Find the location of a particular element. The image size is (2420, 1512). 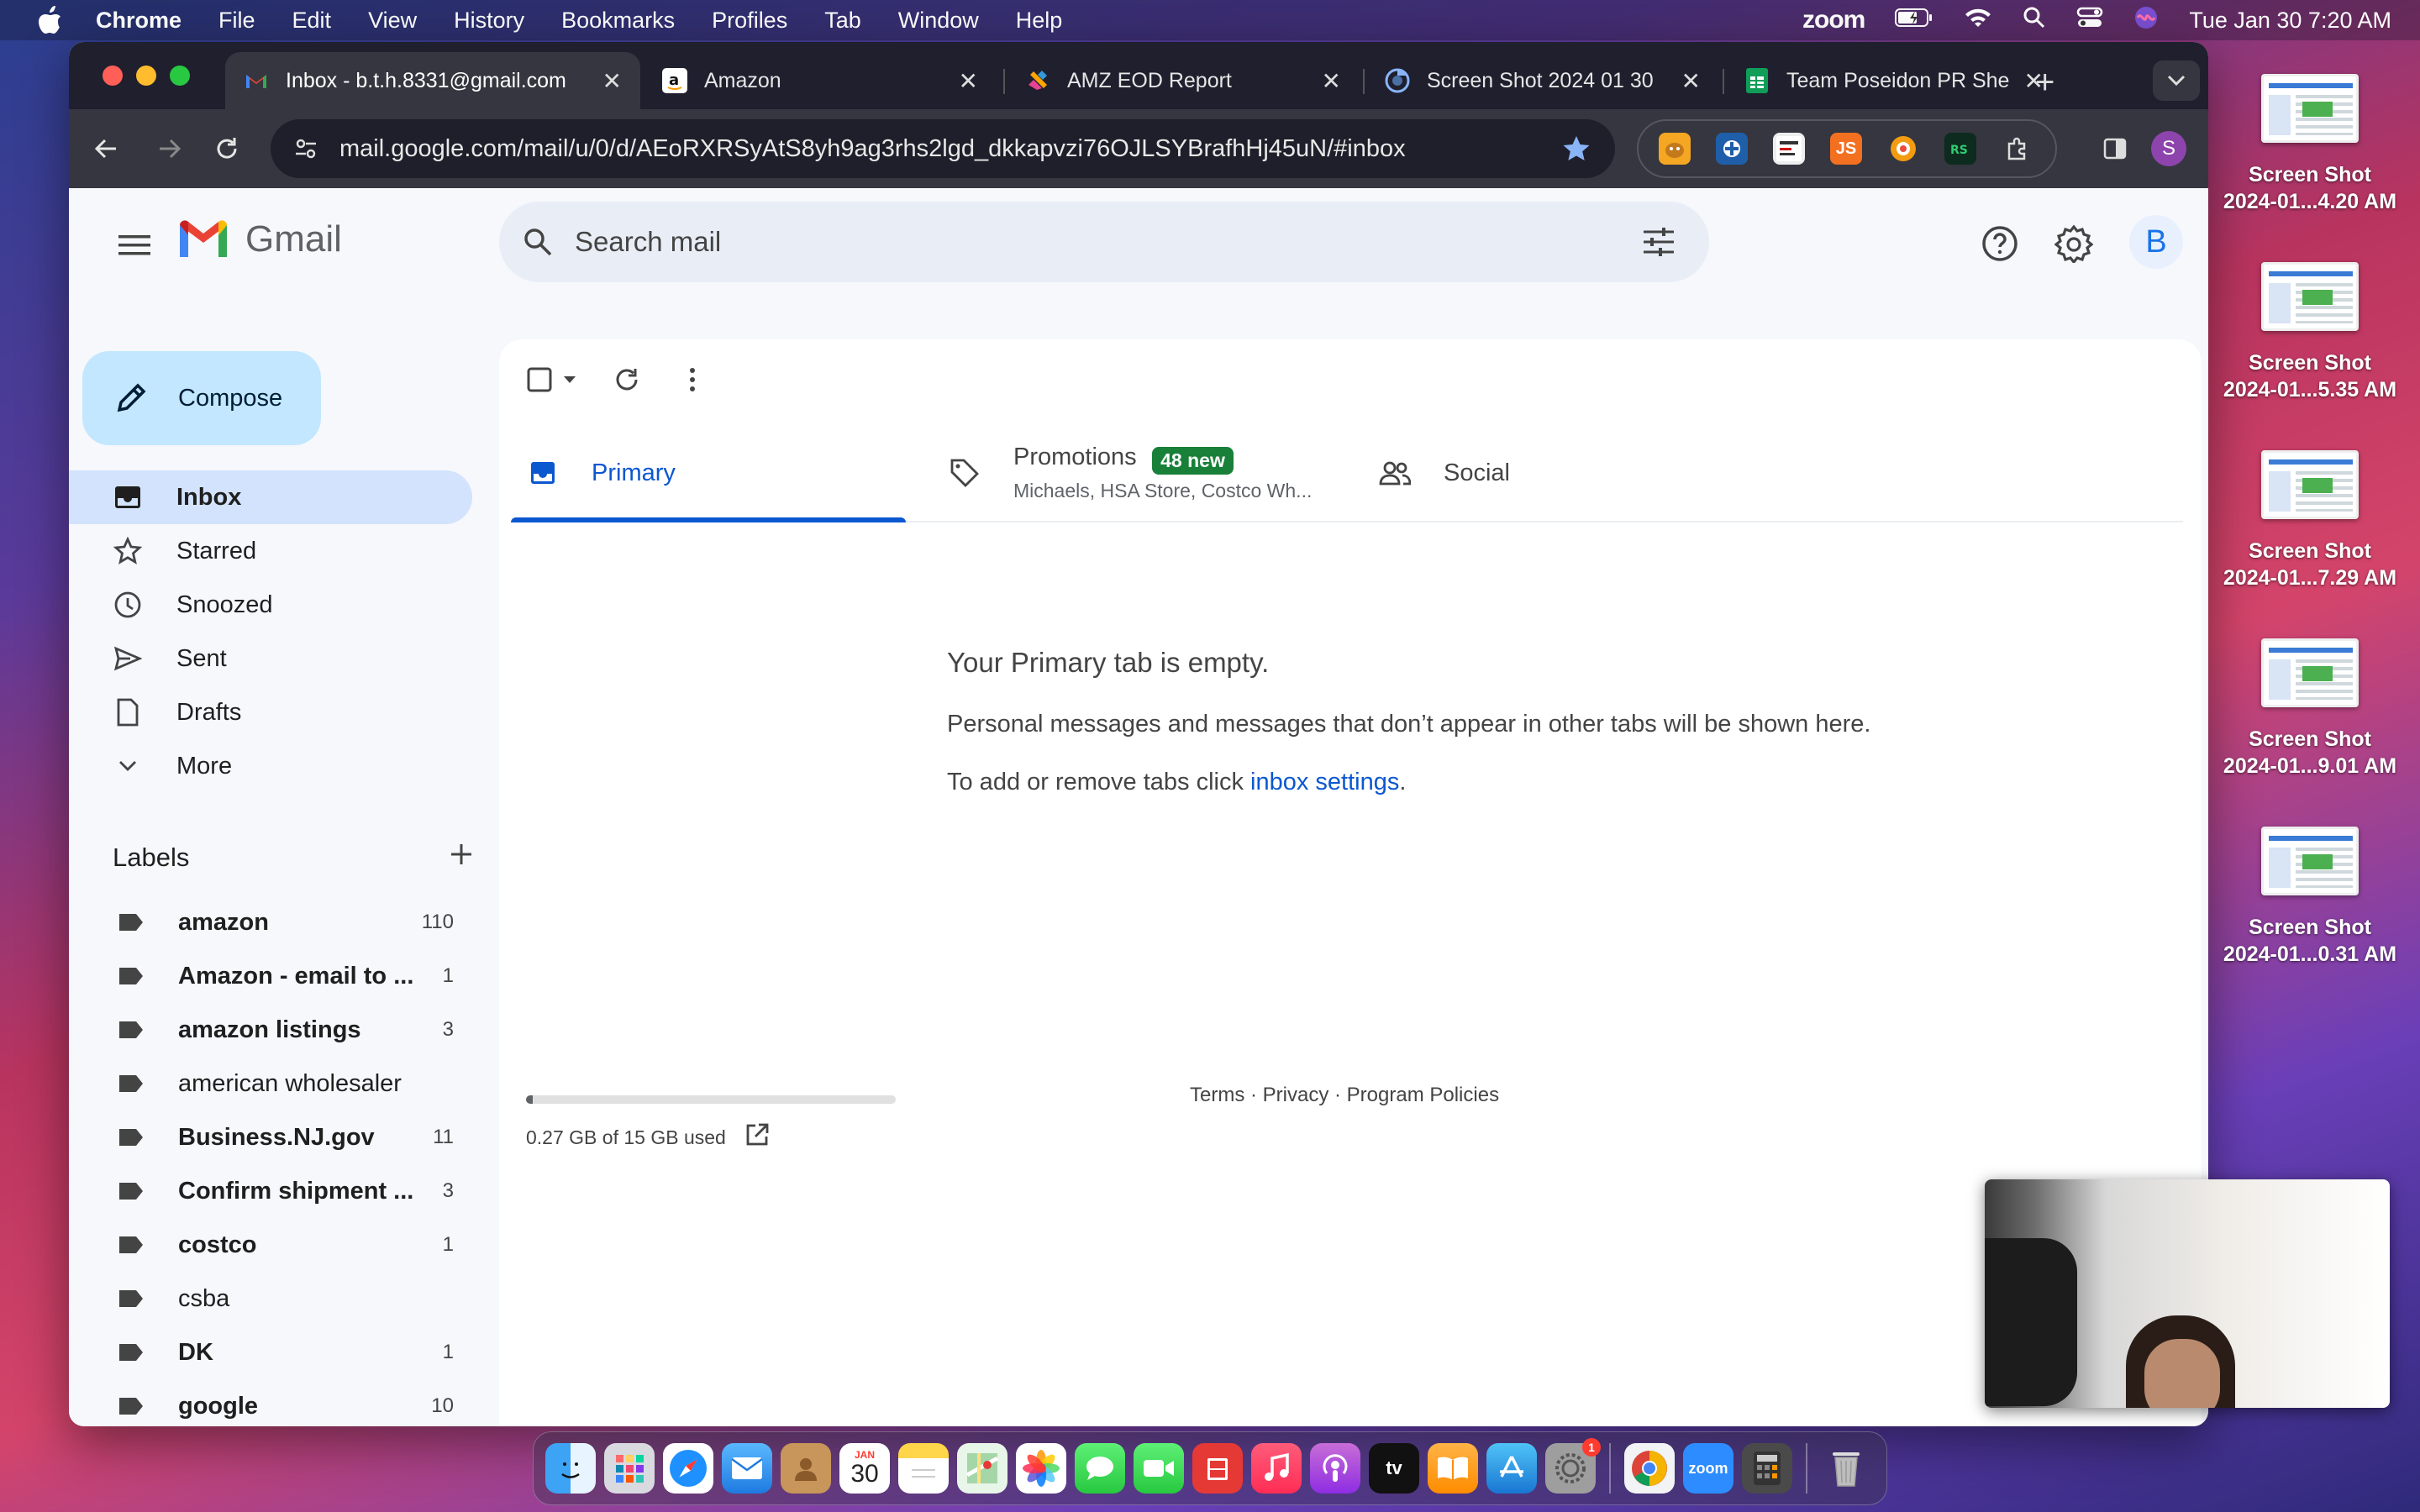

more-options-icon is located at coordinates (692, 380).